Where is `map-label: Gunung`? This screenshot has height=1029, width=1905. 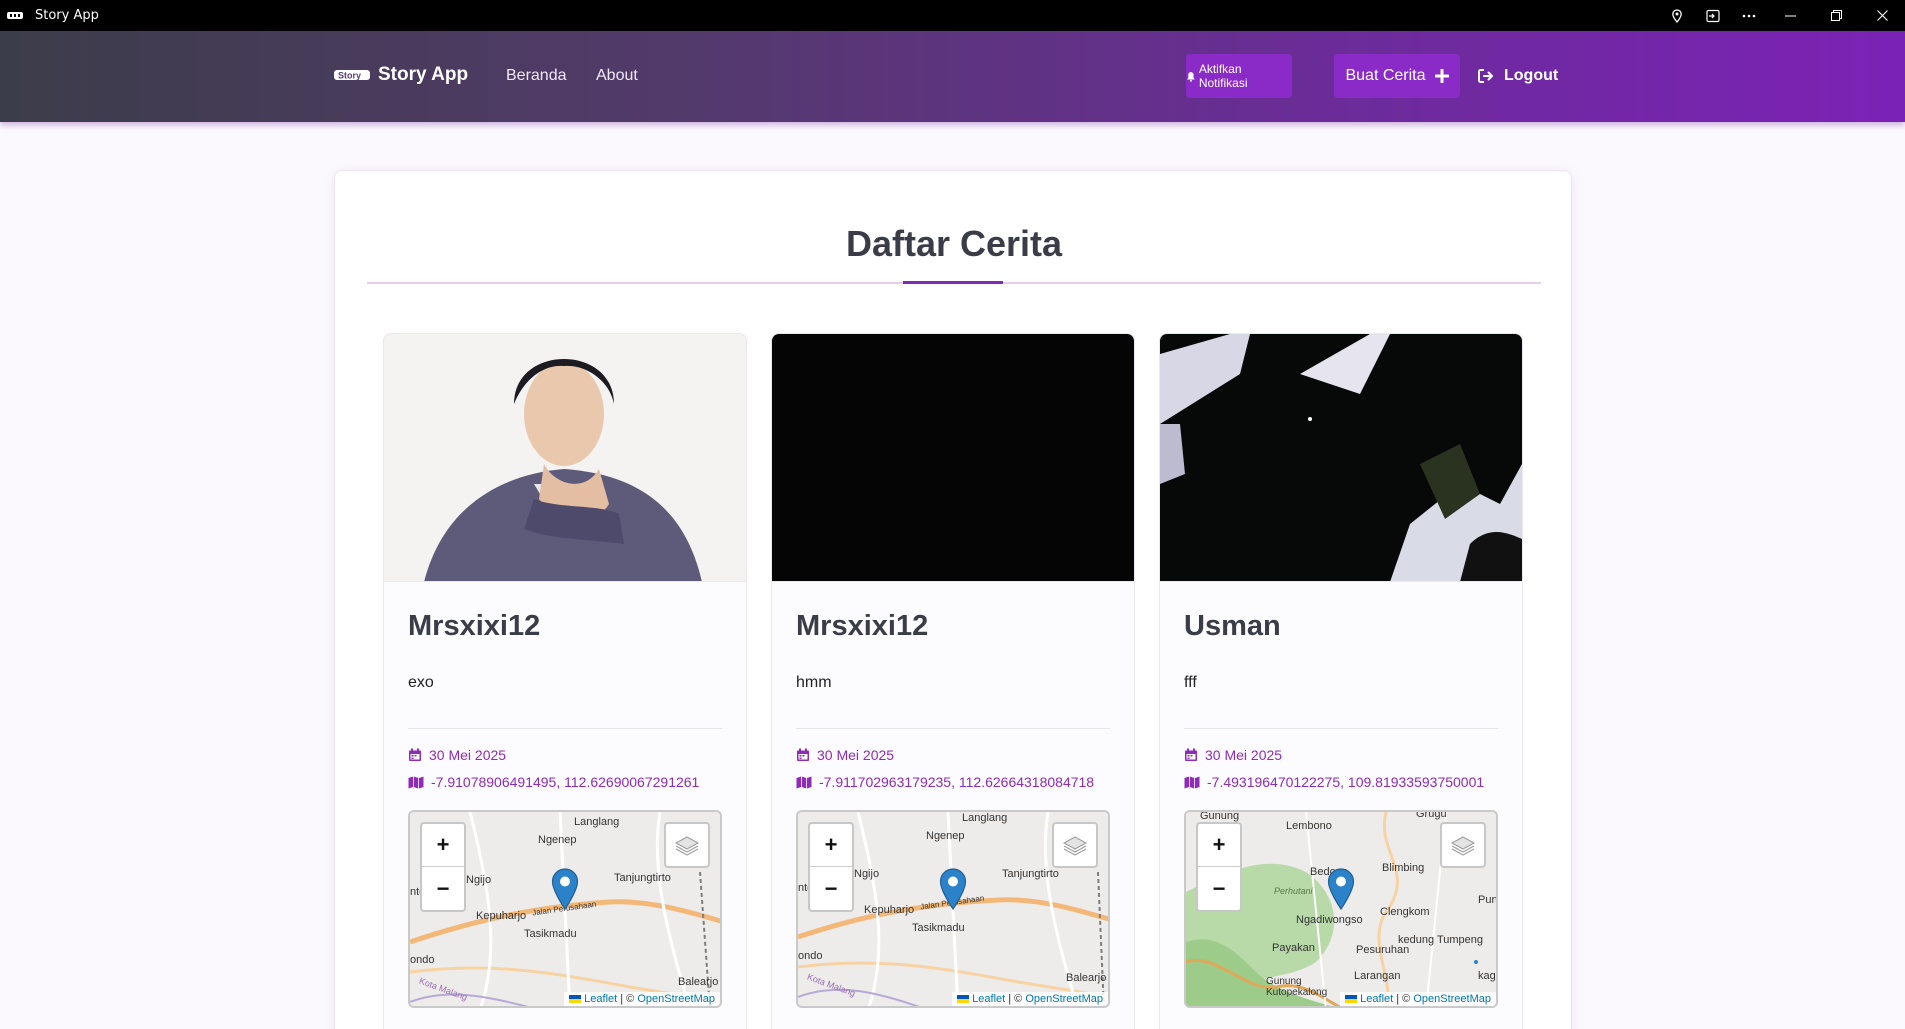
map-label: Gunung is located at coordinates (1220, 816).